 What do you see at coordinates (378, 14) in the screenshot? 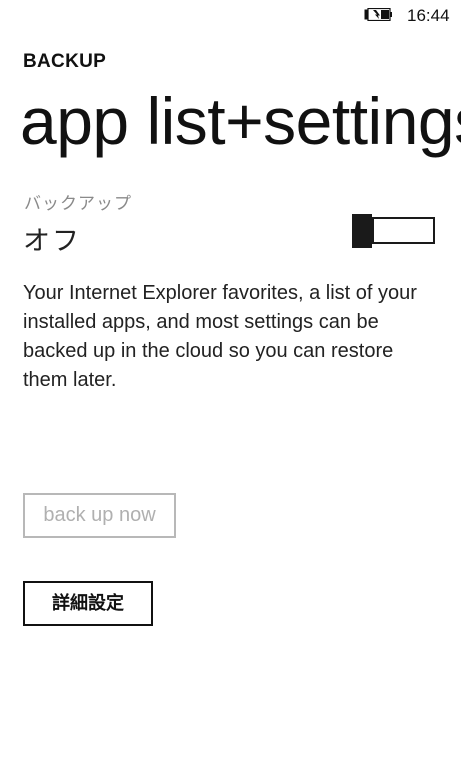
I see `battery-charging-icon` at bounding box center [378, 14].